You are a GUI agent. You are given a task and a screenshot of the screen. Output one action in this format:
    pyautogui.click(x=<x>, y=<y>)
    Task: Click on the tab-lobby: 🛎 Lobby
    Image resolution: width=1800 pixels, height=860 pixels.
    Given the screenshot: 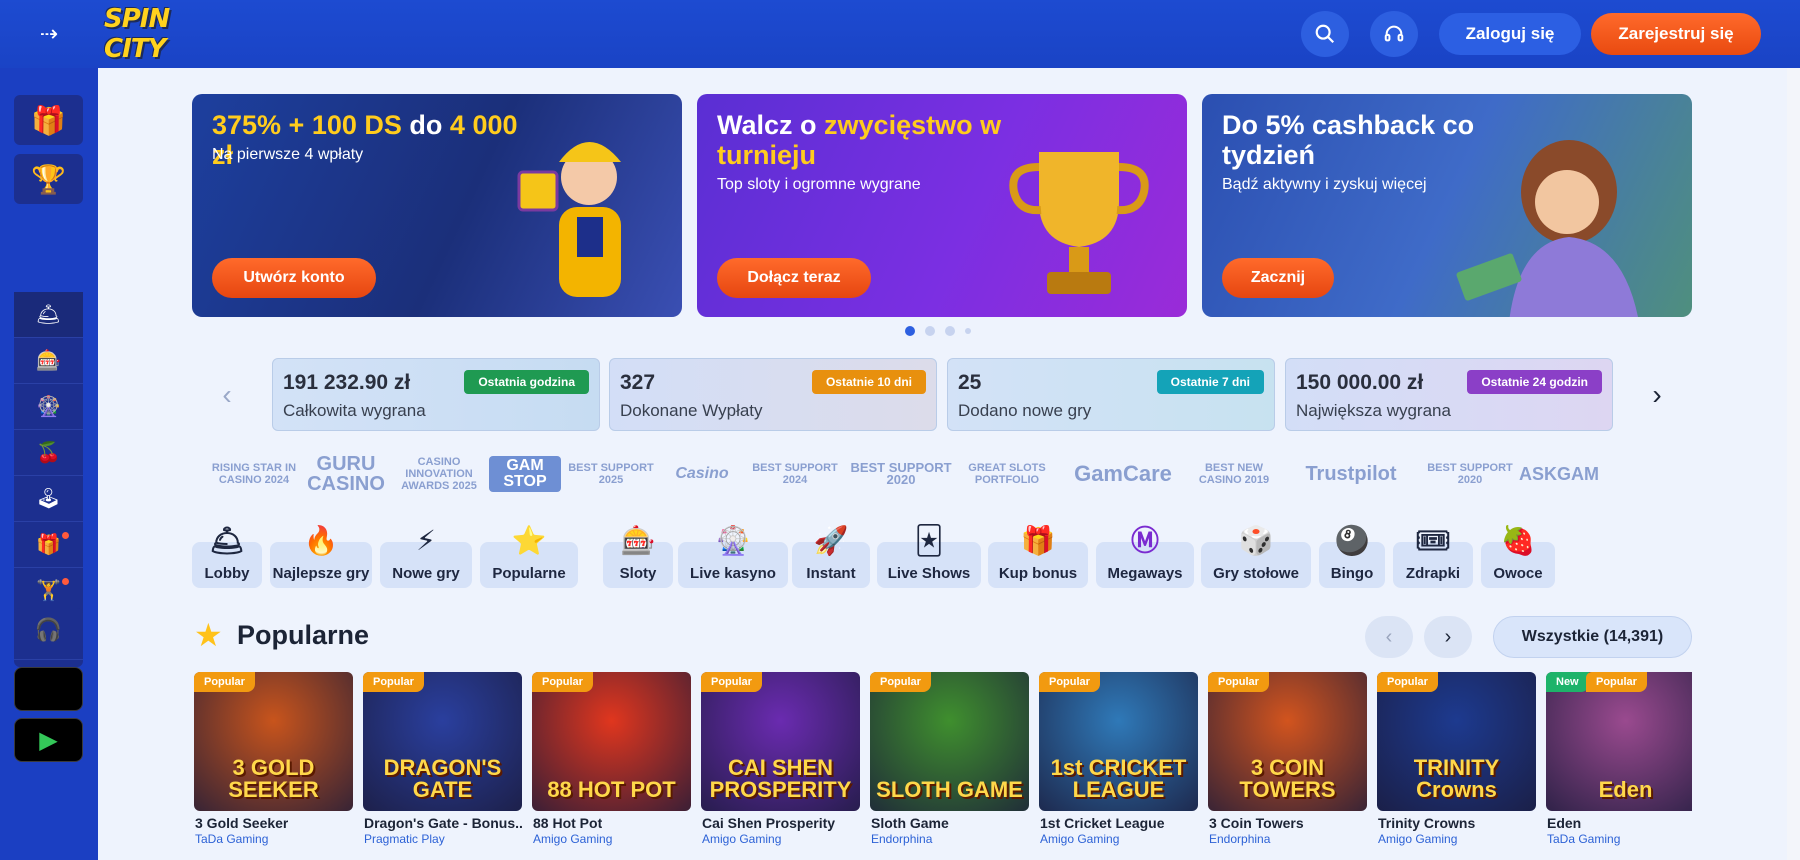 What is the action you would take?
    pyautogui.click(x=227, y=557)
    